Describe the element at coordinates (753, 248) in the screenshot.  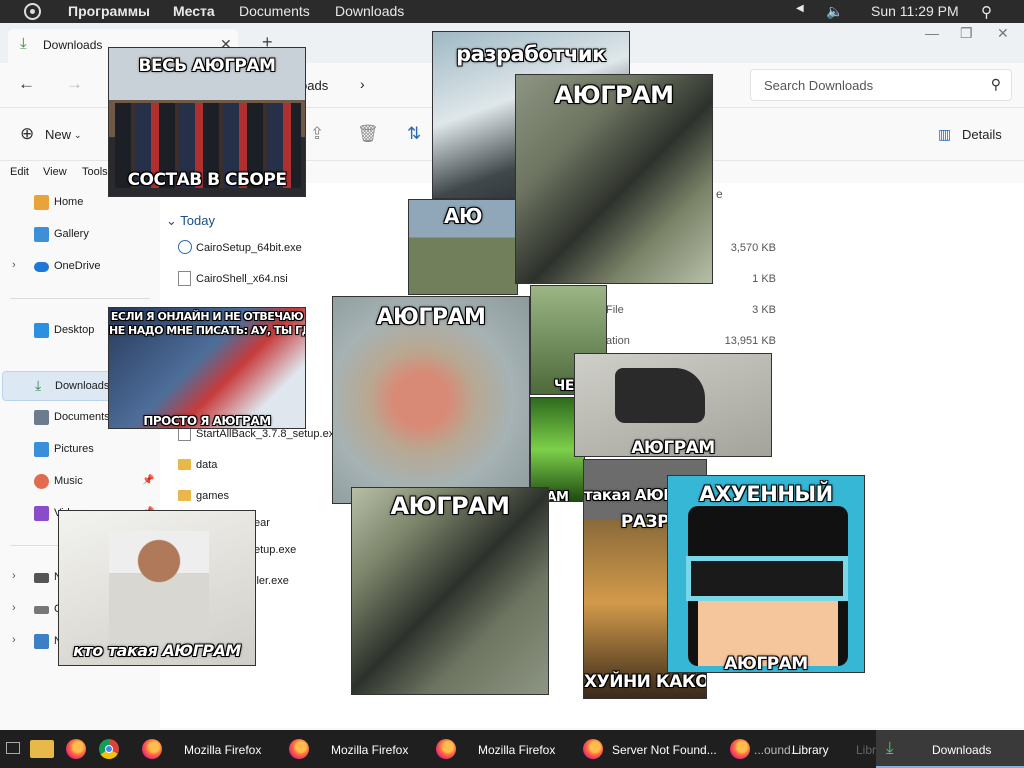
I see `file-size: 3,570 KB` at that location.